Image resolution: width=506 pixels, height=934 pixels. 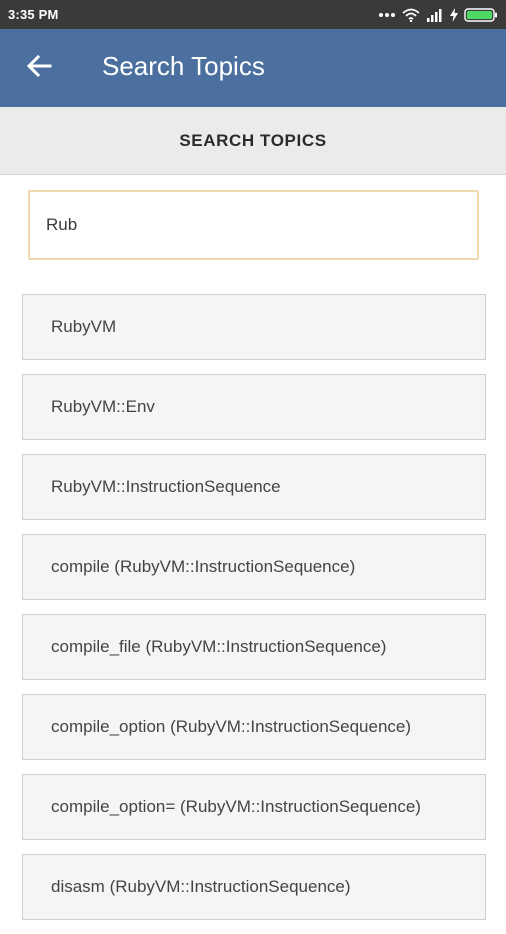 I want to click on wifi-icon, so click(x=411, y=15).